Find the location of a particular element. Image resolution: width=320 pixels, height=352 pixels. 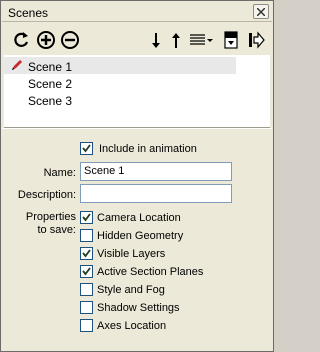

include-in-animation-label: Include in animation is located at coordinates (148, 149).